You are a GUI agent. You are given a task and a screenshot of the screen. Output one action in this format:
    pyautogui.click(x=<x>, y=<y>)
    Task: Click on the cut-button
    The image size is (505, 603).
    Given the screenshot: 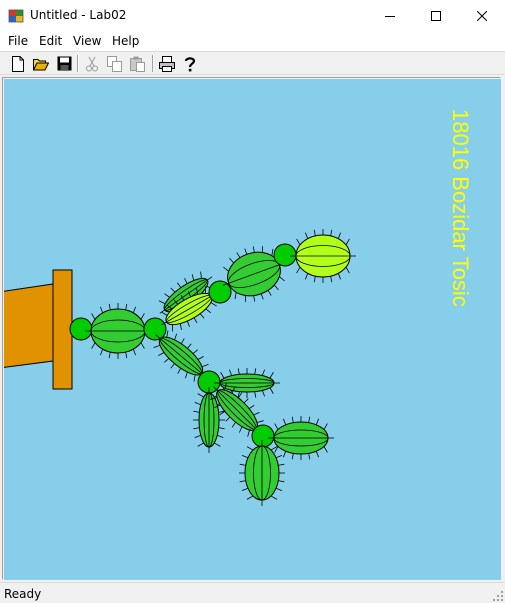 What is the action you would take?
    pyautogui.click(x=92, y=63)
    